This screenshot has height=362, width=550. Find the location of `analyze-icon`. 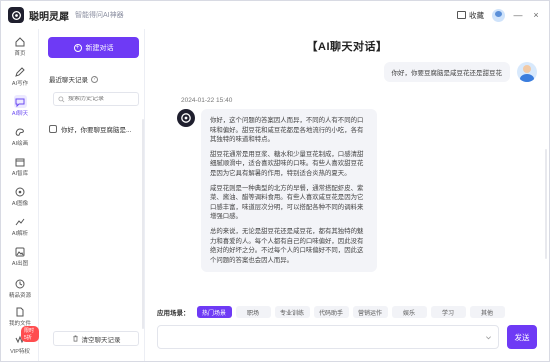

analyze-icon is located at coordinates (20, 221).